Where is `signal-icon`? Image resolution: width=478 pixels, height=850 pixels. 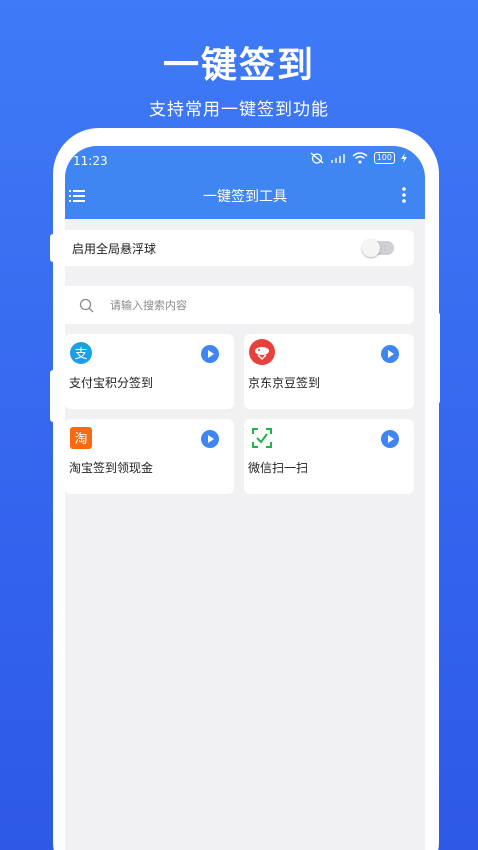 signal-icon is located at coordinates (337, 158).